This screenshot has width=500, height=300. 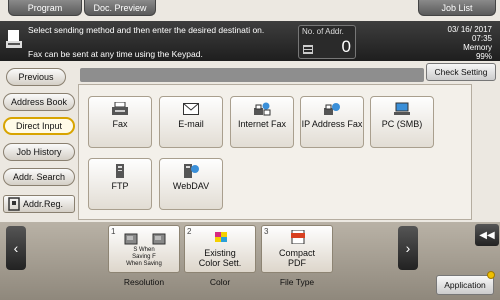 What do you see at coordinates (457, 8) in the screenshot?
I see `tab-job-list: Job List` at bounding box center [457, 8].